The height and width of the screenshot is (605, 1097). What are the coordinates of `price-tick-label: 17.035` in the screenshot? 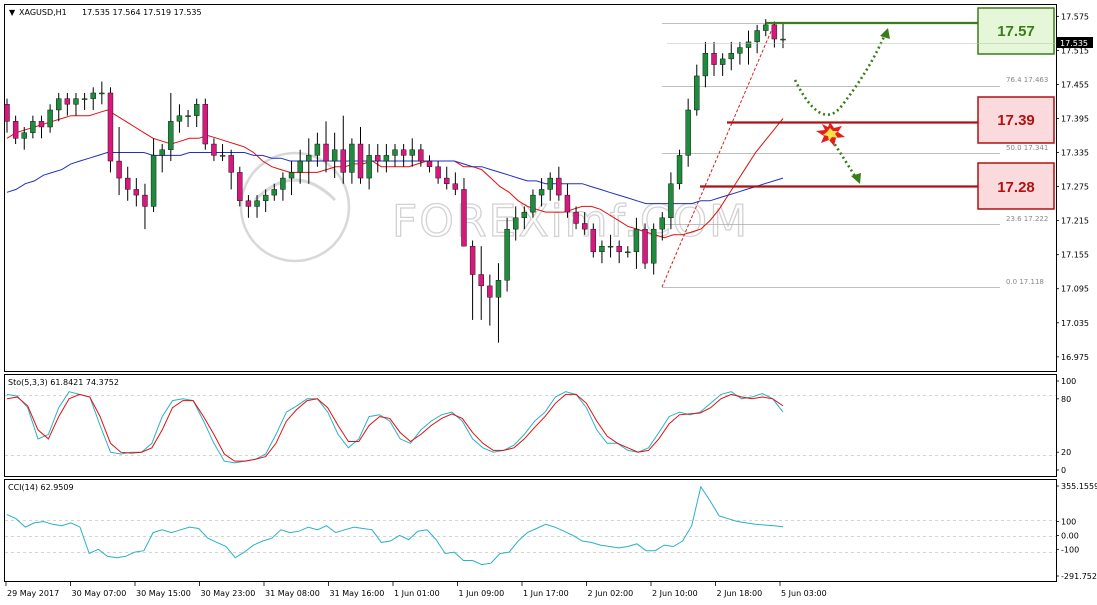 It's located at (1075, 323).